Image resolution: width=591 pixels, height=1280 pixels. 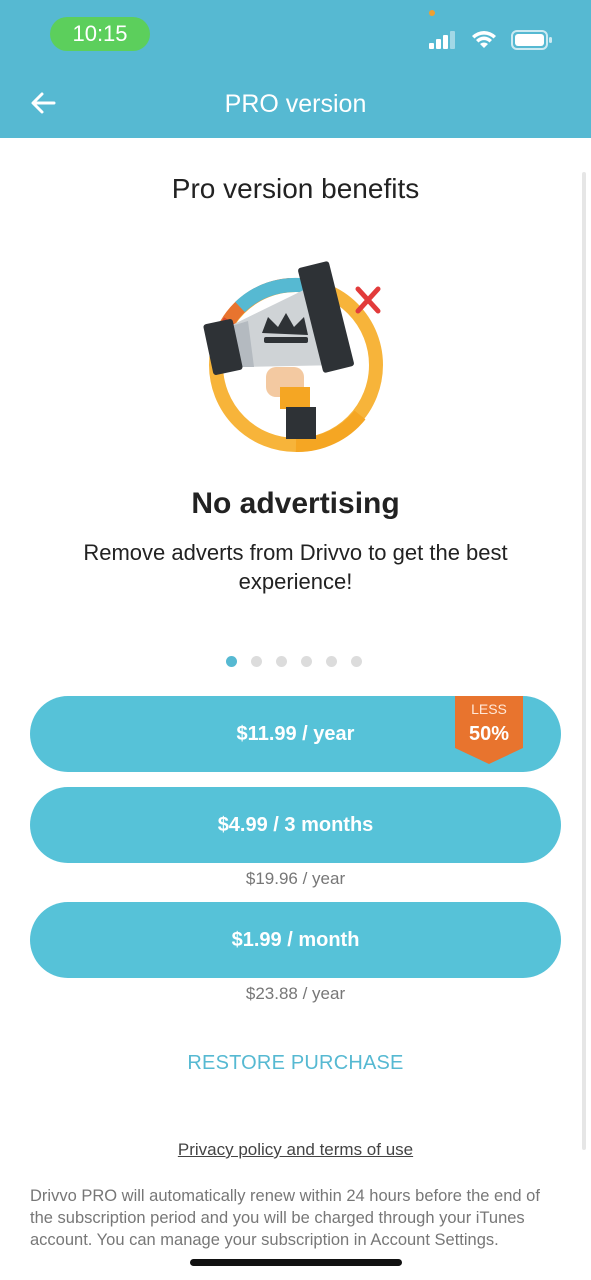 I want to click on carousel-pager, so click(x=294, y=661).